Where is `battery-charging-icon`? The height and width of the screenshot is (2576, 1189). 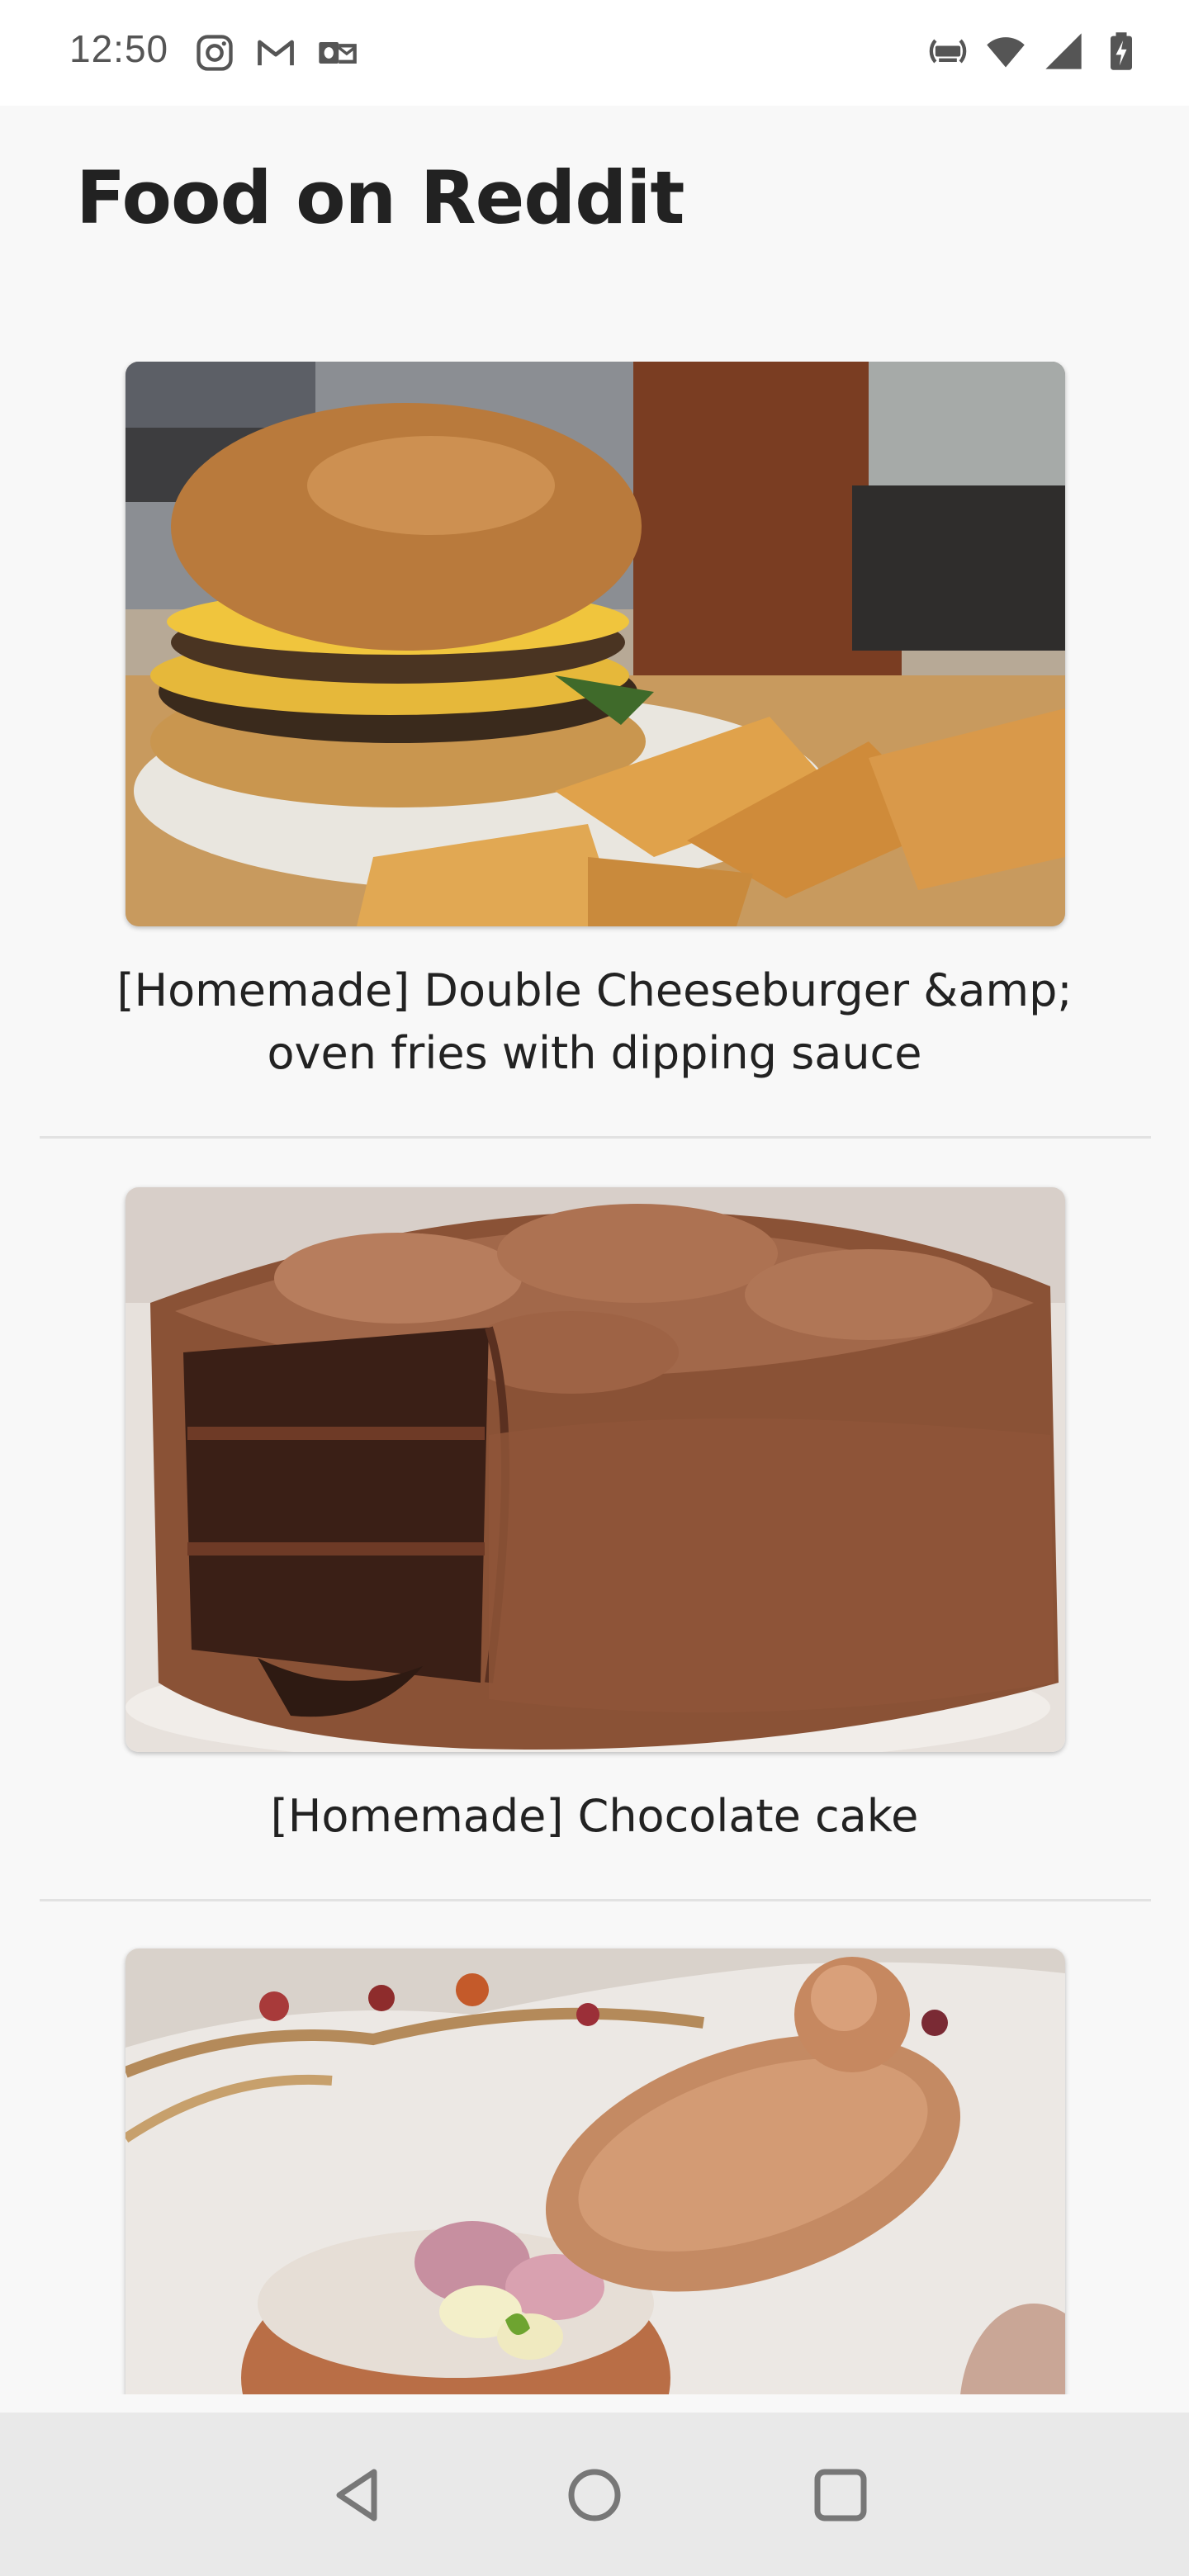
battery-charging-icon is located at coordinates (1121, 51).